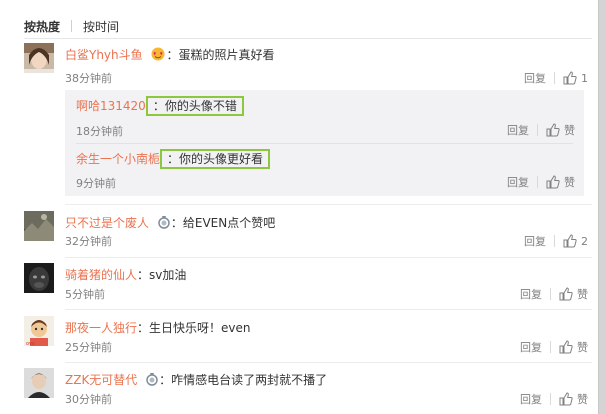 The image size is (605, 414). What do you see at coordinates (584, 78) in the screenshot?
I see `like-count: 1` at bounding box center [584, 78].